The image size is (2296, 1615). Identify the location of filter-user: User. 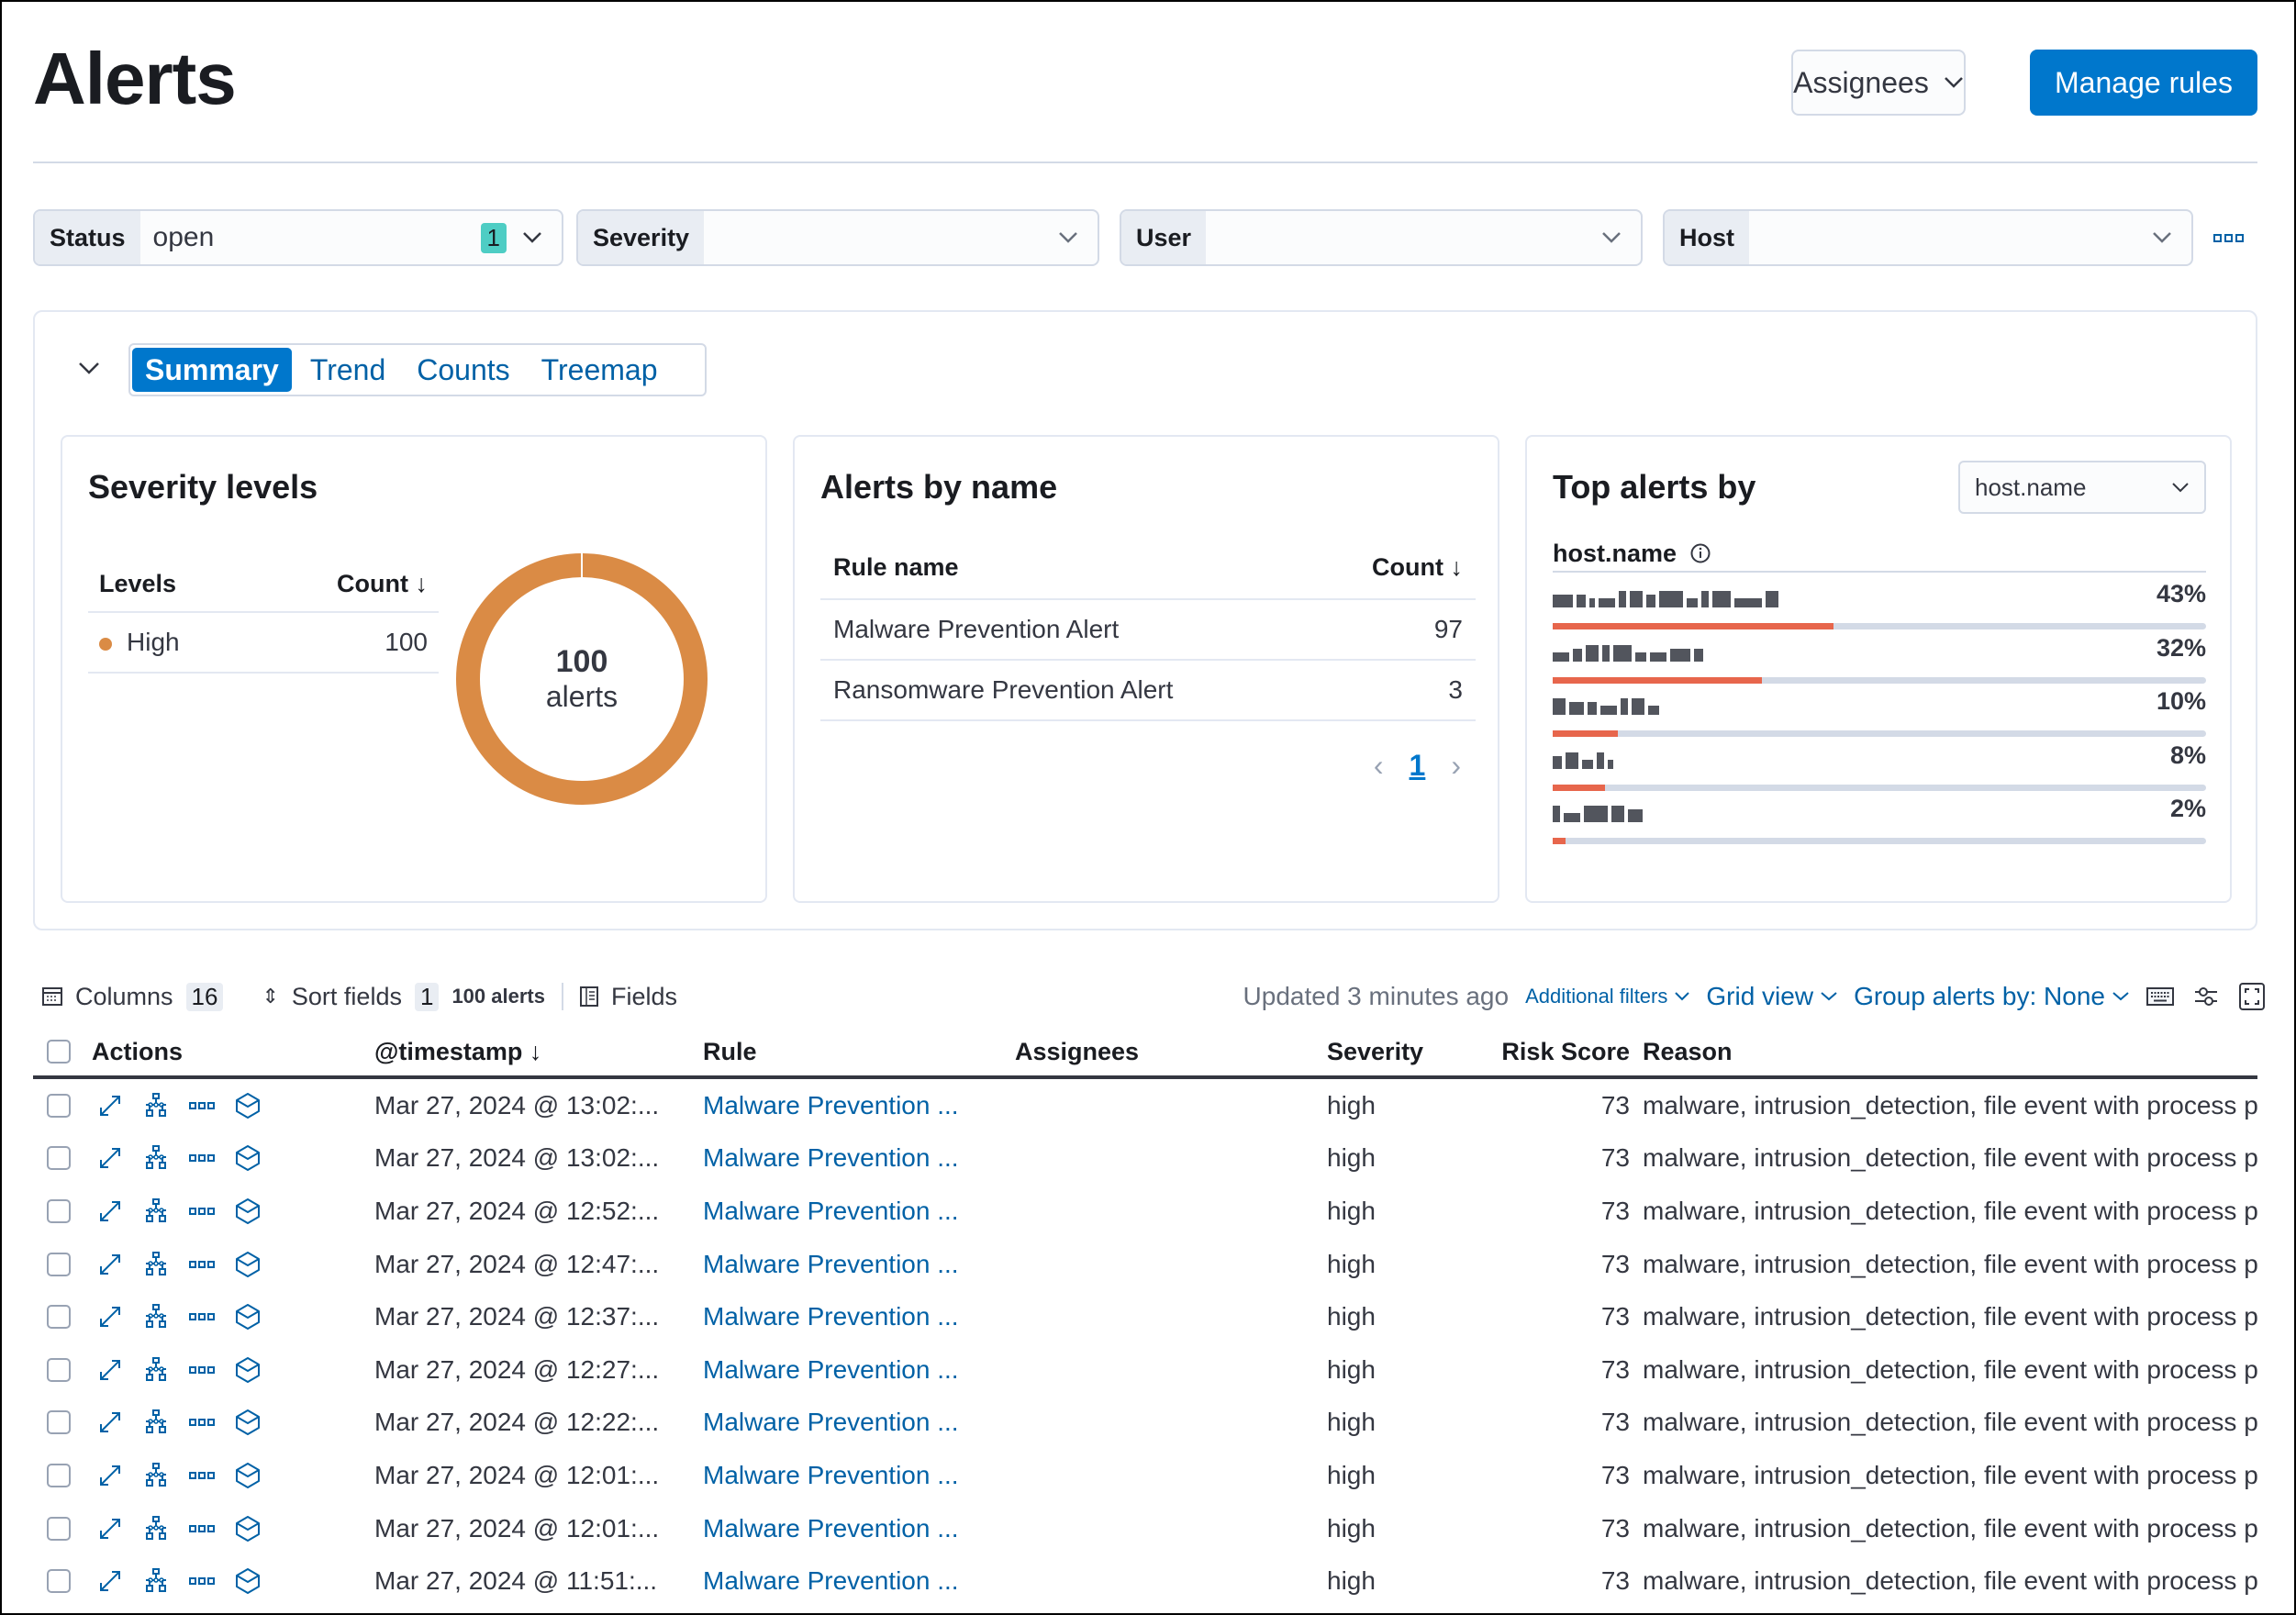
(1381, 237).